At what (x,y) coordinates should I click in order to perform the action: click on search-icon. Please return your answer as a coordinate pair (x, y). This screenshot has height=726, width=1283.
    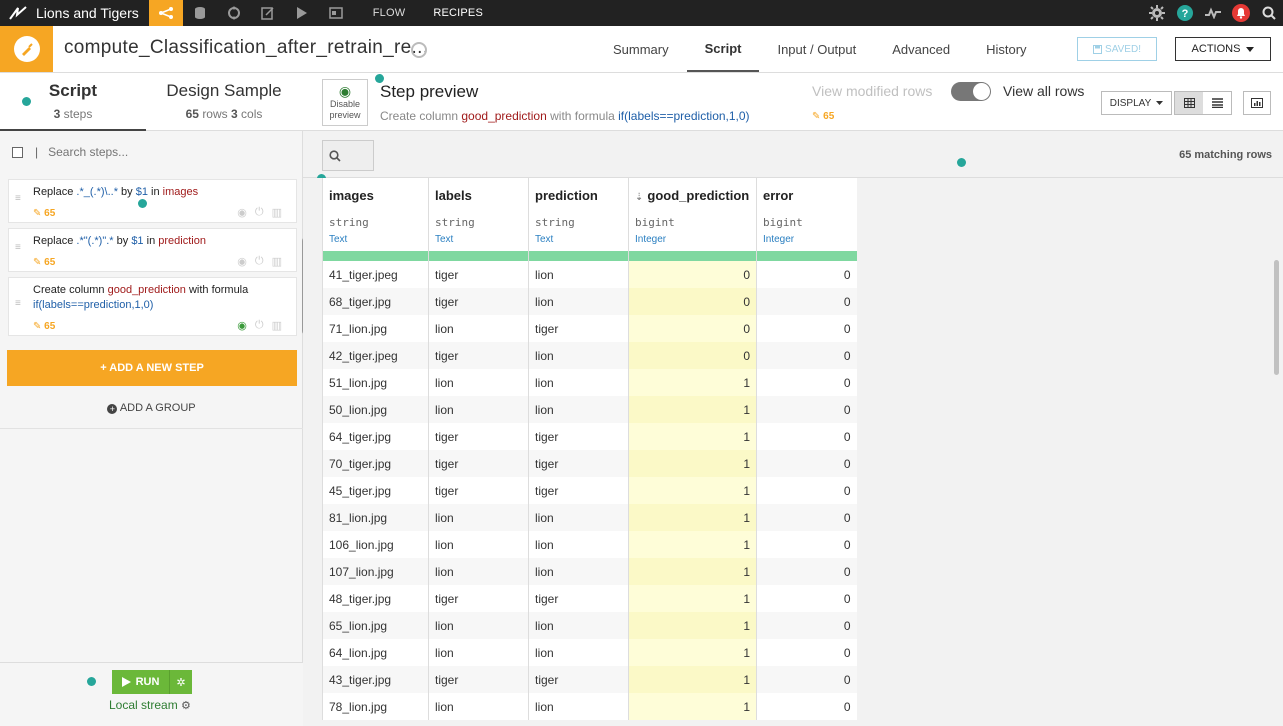
    Looking at the image, I should click on (1269, 13).